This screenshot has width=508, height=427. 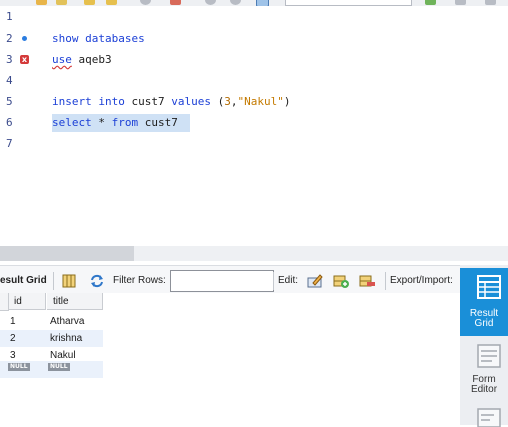 What do you see at coordinates (260, 101) in the screenshot?
I see `sql-string: "Nakul"` at bounding box center [260, 101].